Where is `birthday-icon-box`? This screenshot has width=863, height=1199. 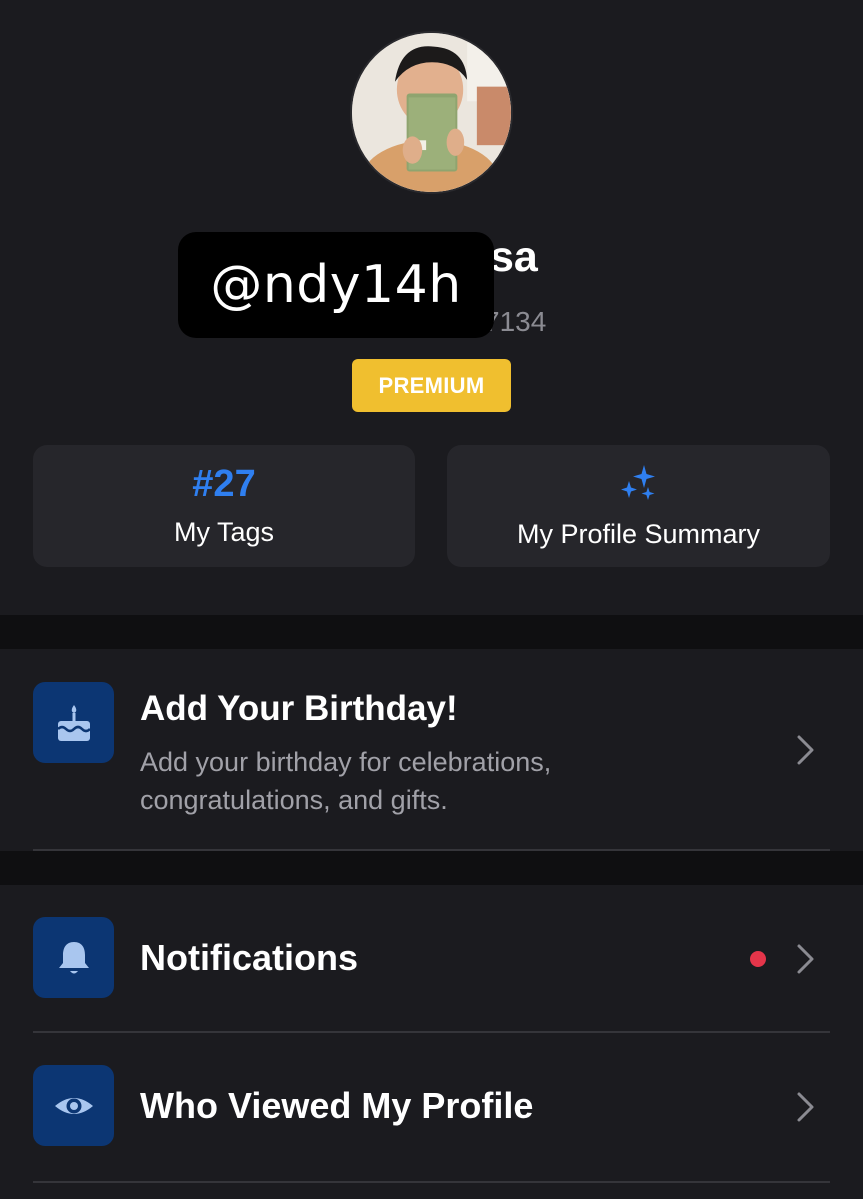
birthday-icon-box is located at coordinates (73, 722).